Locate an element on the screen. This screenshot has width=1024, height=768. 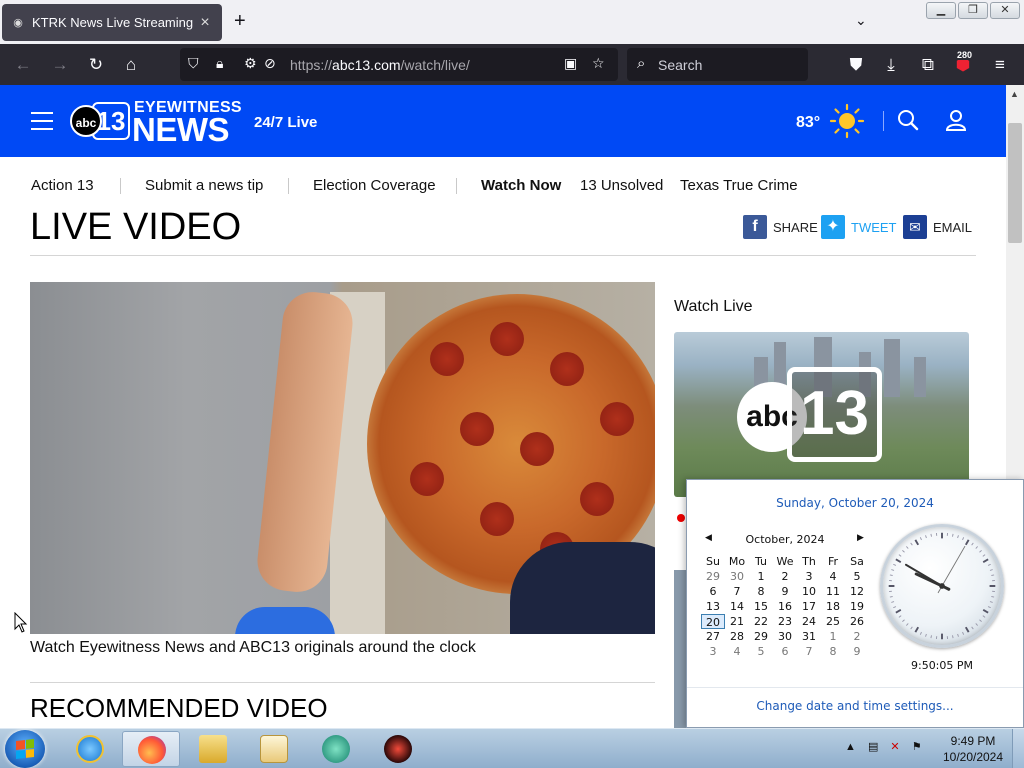
calendar-day: 28 is located at coordinates (737, 636).